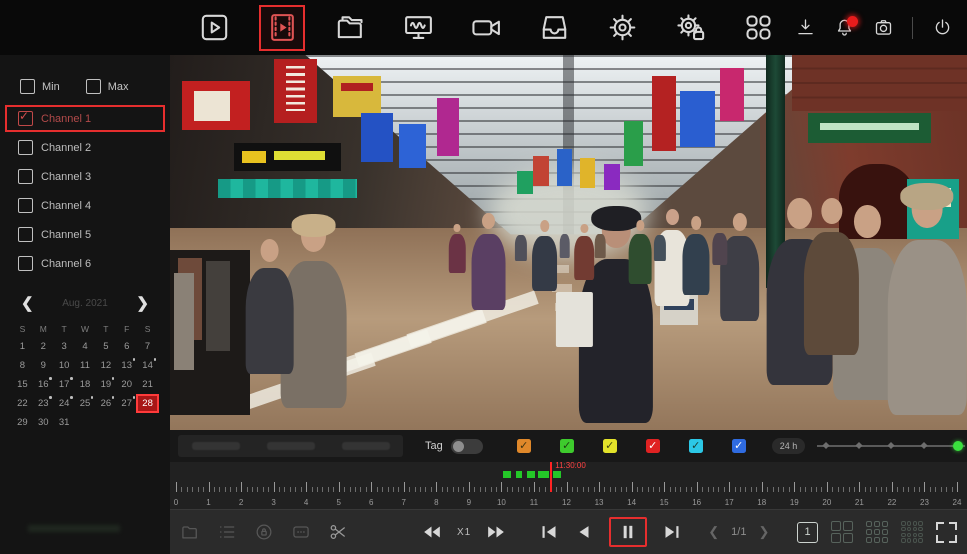 The height and width of the screenshot is (554, 967). What do you see at coordinates (227, 532) in the screenshot?
I see `record-list-button` at bounding box center [227, 532].